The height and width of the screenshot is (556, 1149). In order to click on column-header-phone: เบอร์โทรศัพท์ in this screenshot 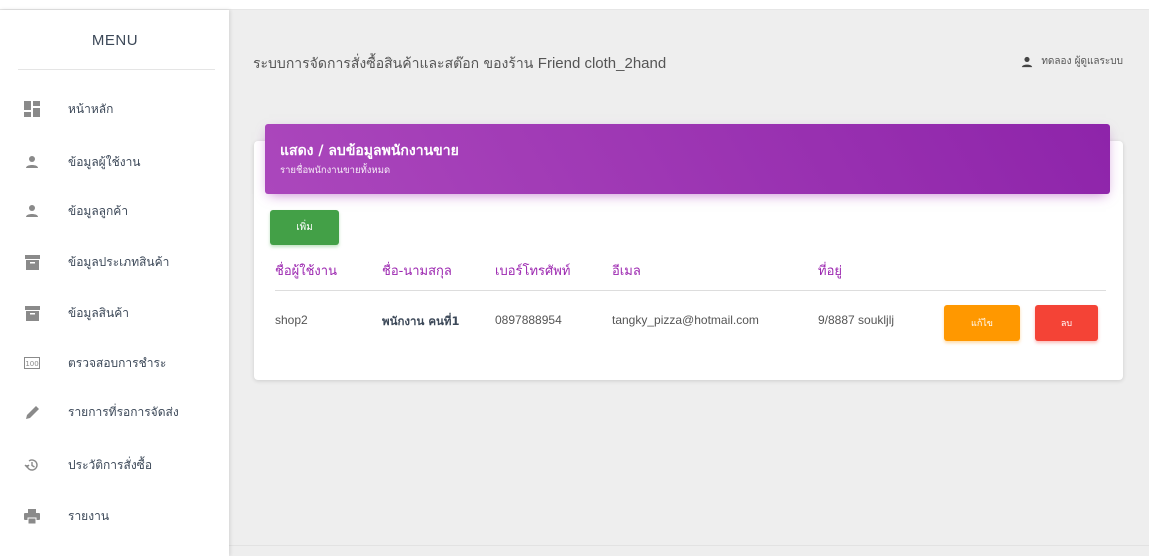, I will do `click(533, 271)`.